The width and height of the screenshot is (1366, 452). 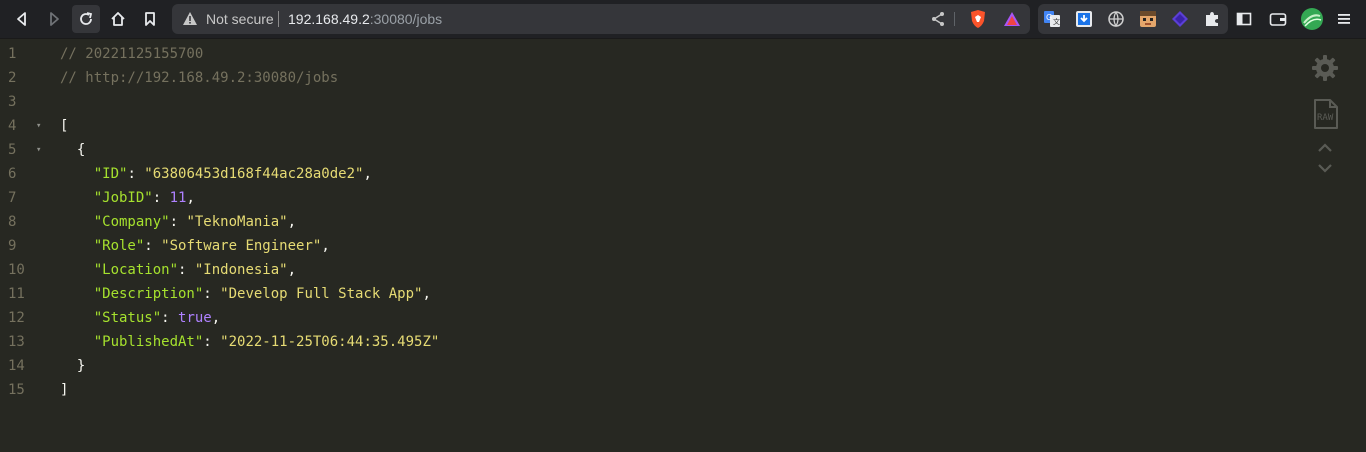 I want to click on token-key: "ID", so click(x=110, y=174).